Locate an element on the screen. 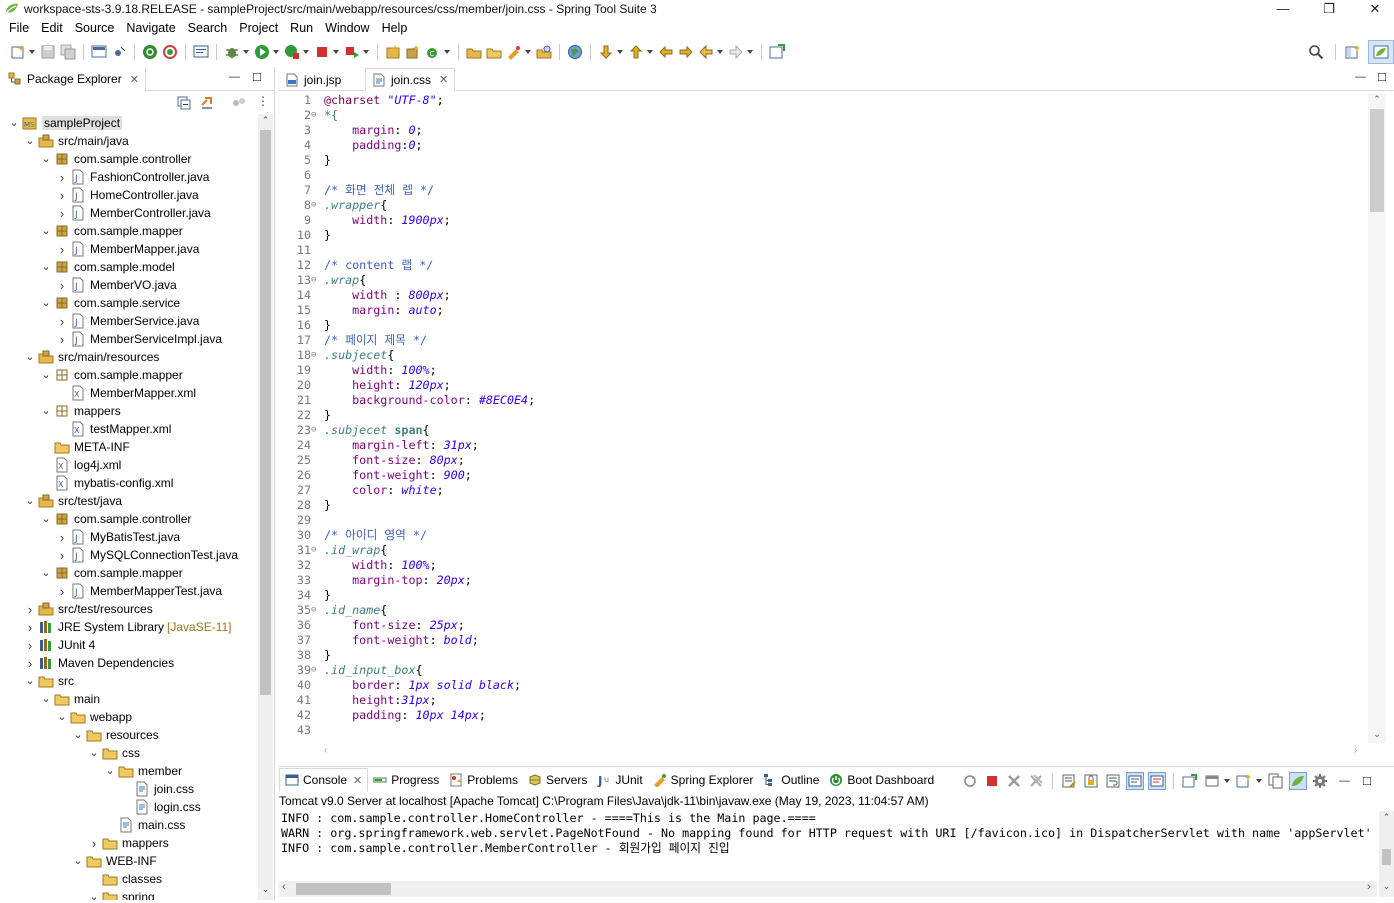 The width and height of the screenshot is (1394, 903). tree-item: › mappers is located at coordinates (129, 843).